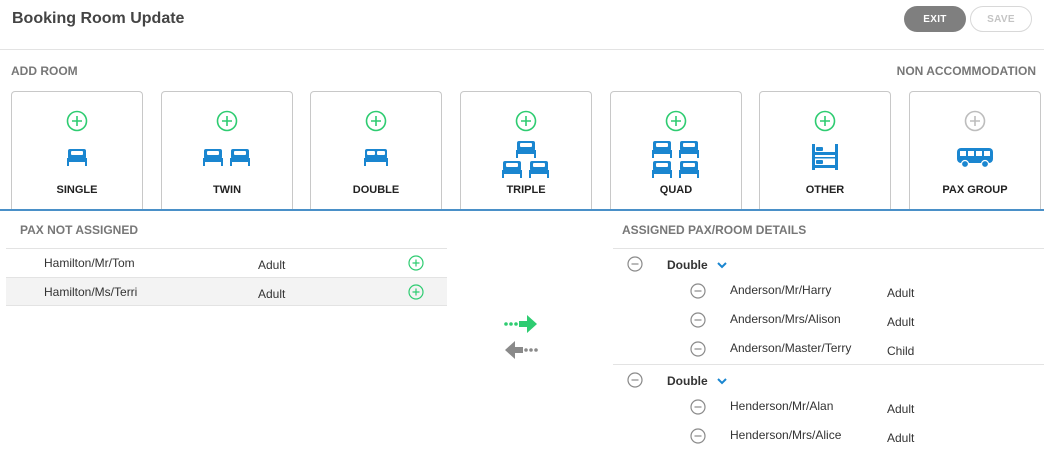  What do you see at coordinates (376, 190) in the screenshot?
I see `room-label-double: DOUBLE` at bounding box center [376, 190].